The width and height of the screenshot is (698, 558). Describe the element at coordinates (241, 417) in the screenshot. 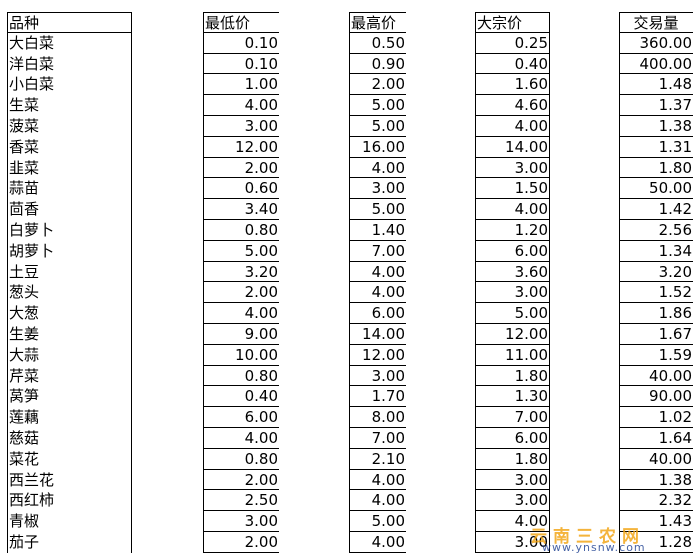

I see `cell-low-price: 6.00` at that location.